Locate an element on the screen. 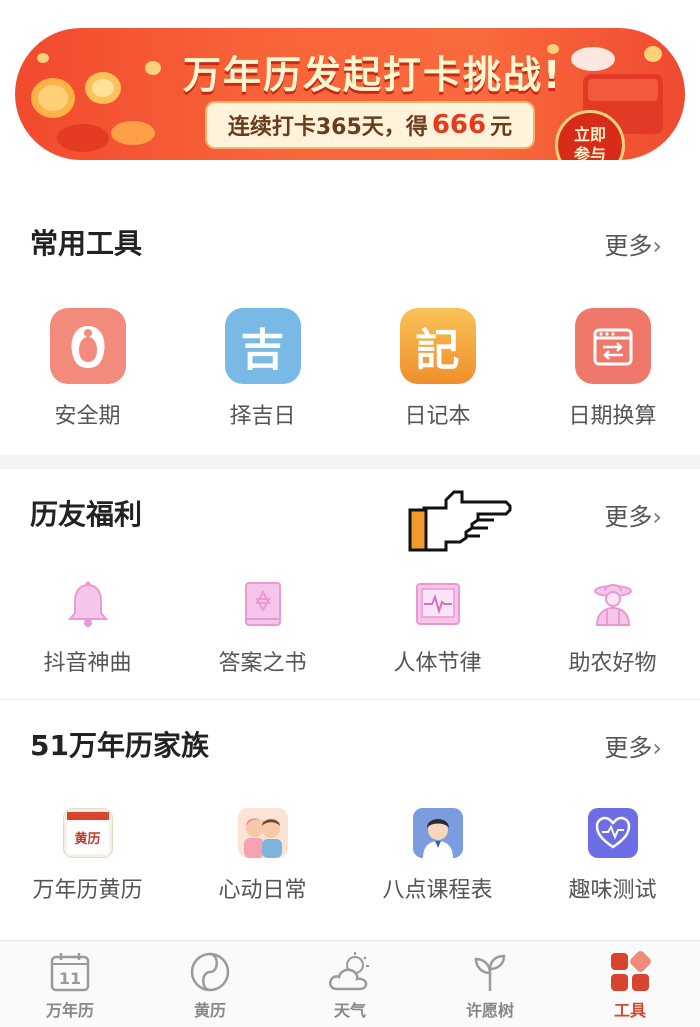 The image size is (700, 1027). welfare-body-rhythm: 人体节律 is located at coordinates (437, 627).